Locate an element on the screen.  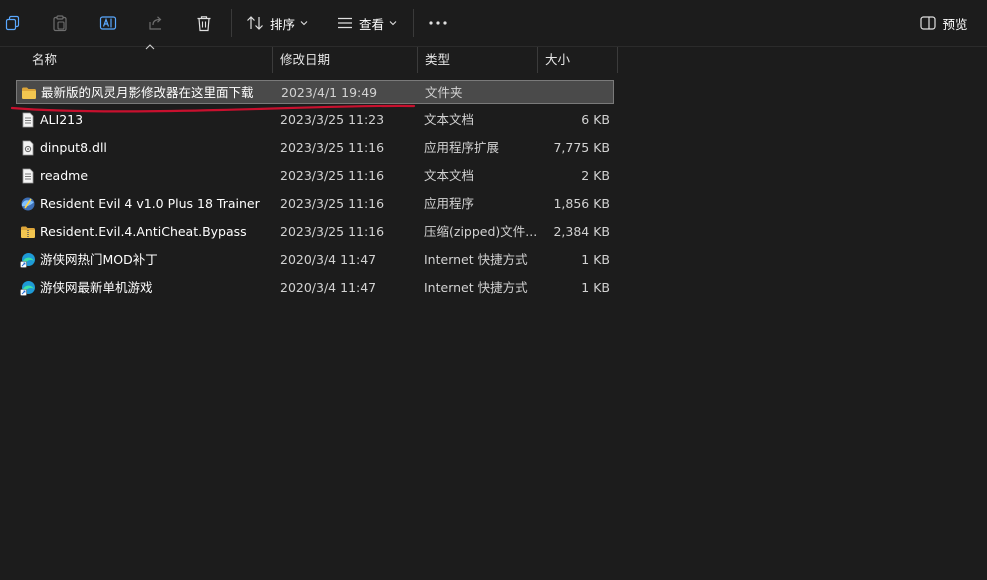
more-icon is located at coordinates (438, 23).